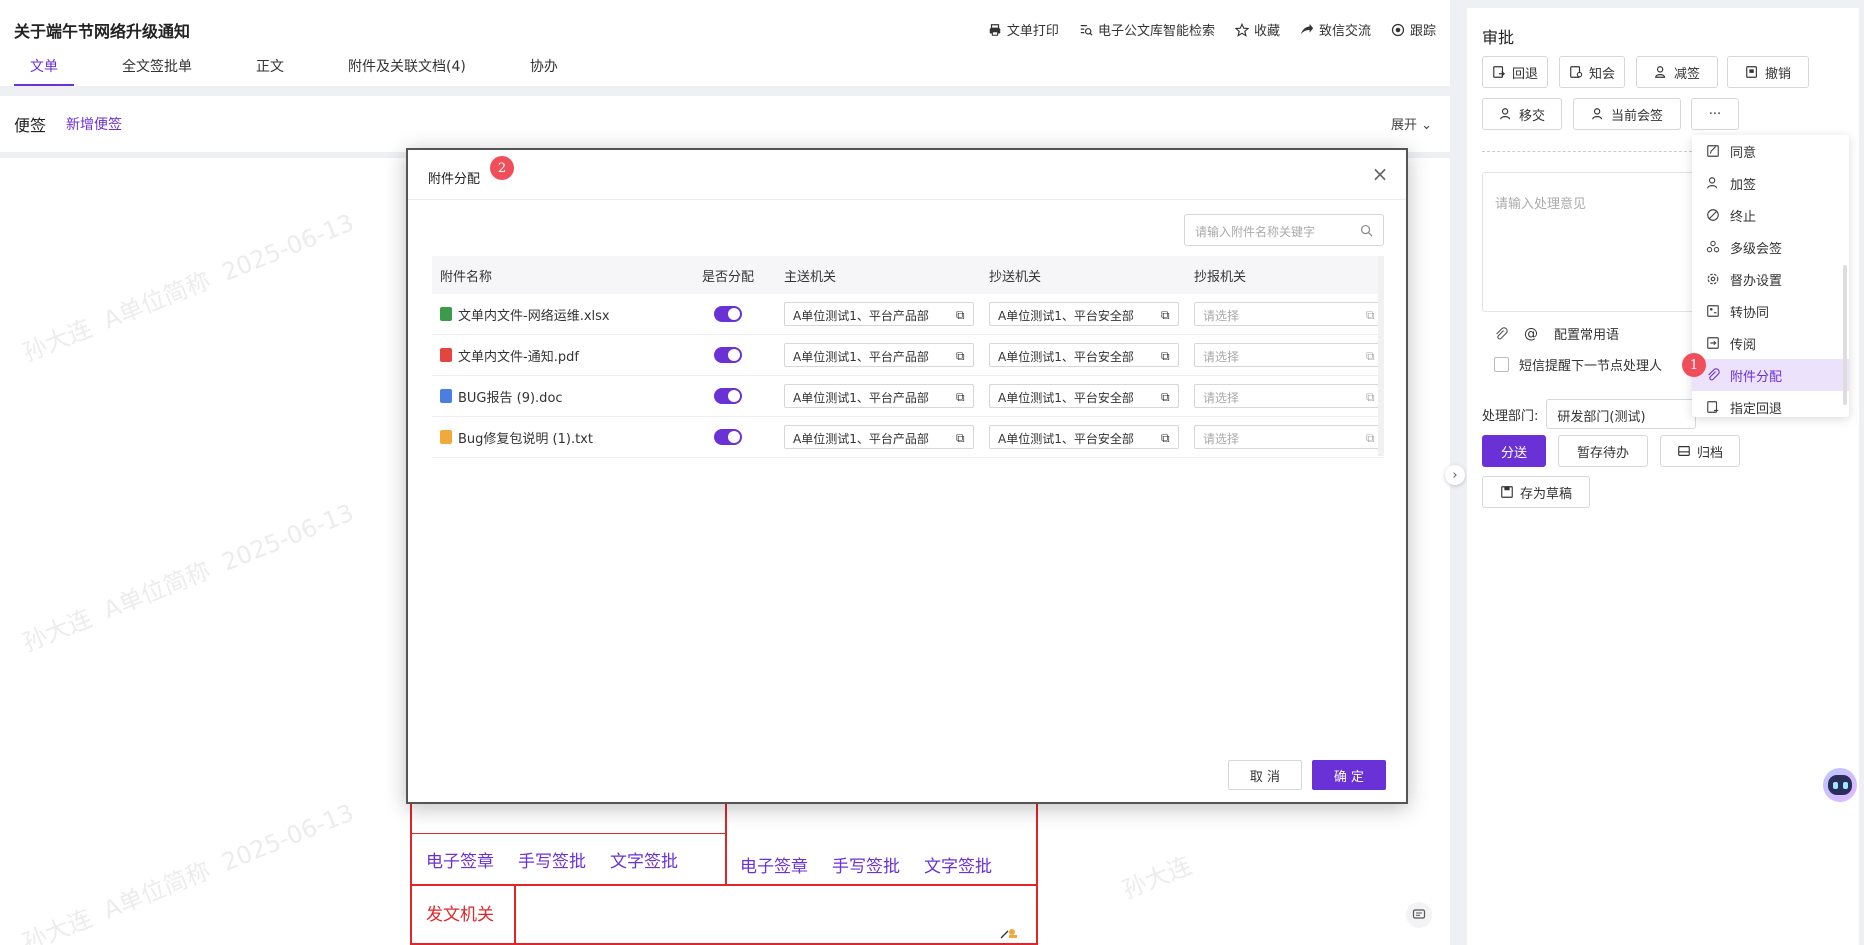  What do you see at coordinates (510, 396) in the screenshot?
I see `attachment-name: BUG报告 (9).doc` at bounding box center [510, 396].